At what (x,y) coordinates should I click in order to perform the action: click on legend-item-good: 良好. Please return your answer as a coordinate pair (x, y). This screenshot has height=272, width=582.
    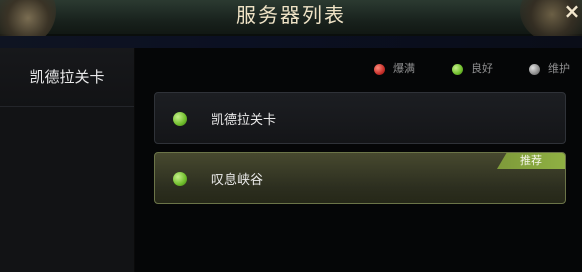
    Looking at the image, I should click on (472, 68).